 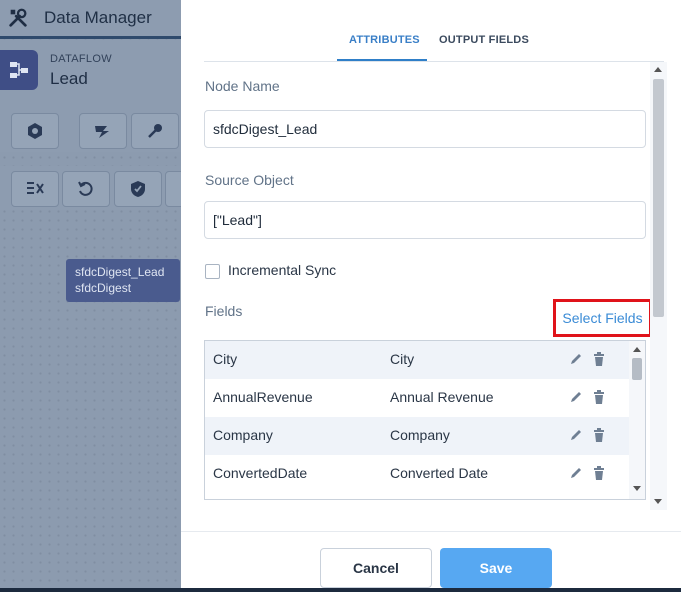 I want to click on dataflow-kicker: DATAFLOW, so click(x=81, y=59).